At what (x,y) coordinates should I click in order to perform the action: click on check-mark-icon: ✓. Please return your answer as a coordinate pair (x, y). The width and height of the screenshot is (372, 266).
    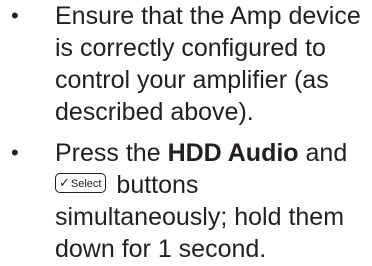
    Looking at the image, I should click on (64, 183).